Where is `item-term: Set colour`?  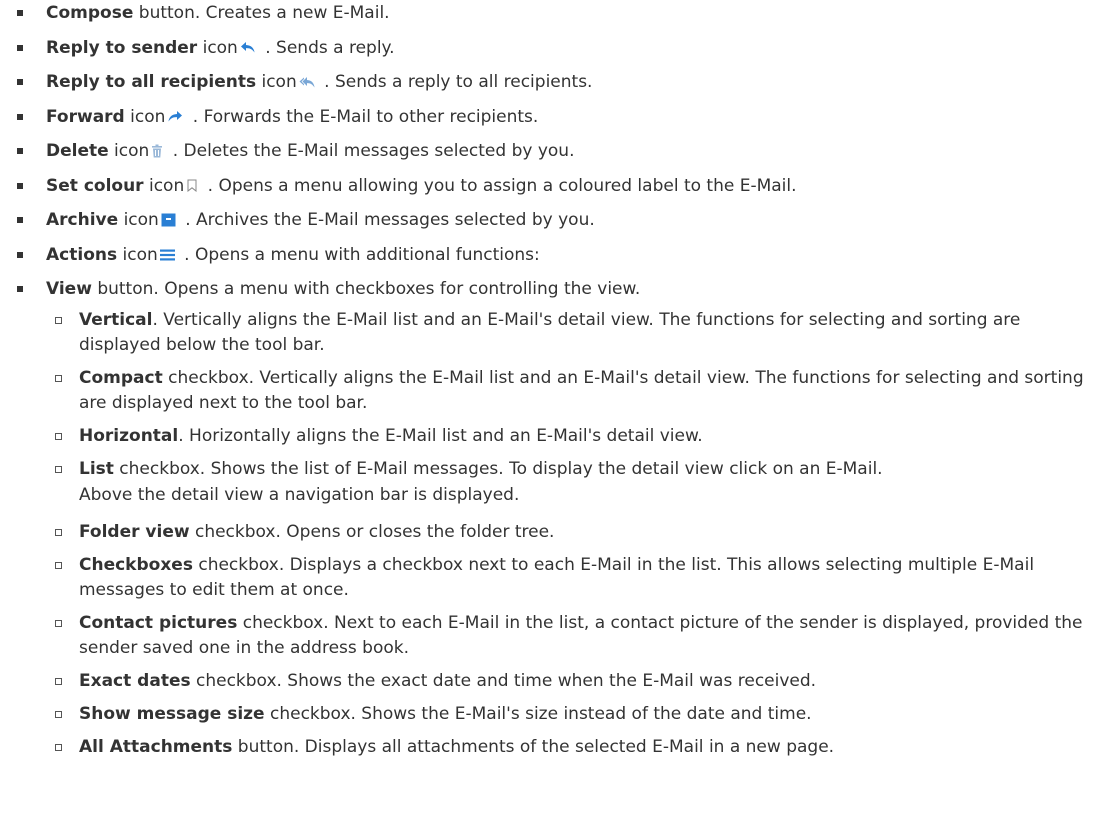
item-term: Set colour is located at coordinates (95, 185).